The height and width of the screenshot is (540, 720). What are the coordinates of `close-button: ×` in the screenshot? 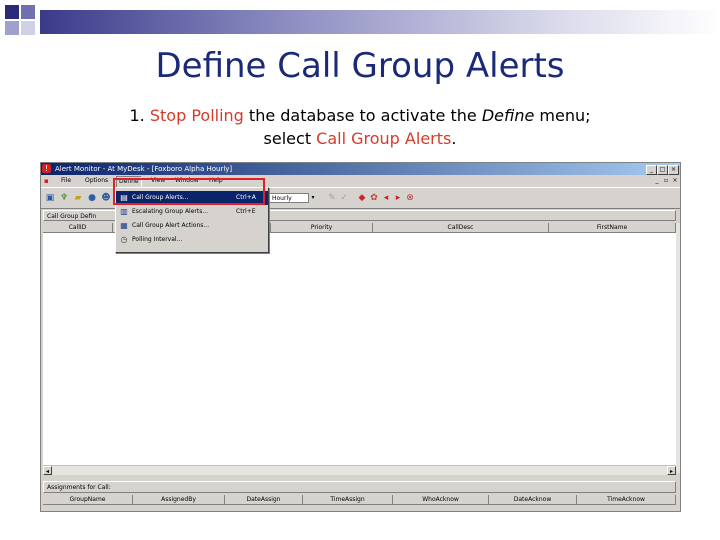 It's located at (673, 170).